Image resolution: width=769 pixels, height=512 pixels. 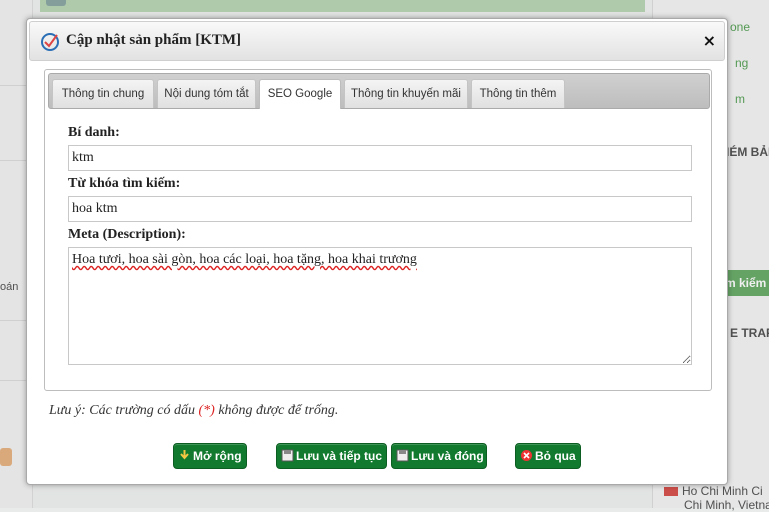 I want to click on arrow-down-icon, so click(x=184, y=455).